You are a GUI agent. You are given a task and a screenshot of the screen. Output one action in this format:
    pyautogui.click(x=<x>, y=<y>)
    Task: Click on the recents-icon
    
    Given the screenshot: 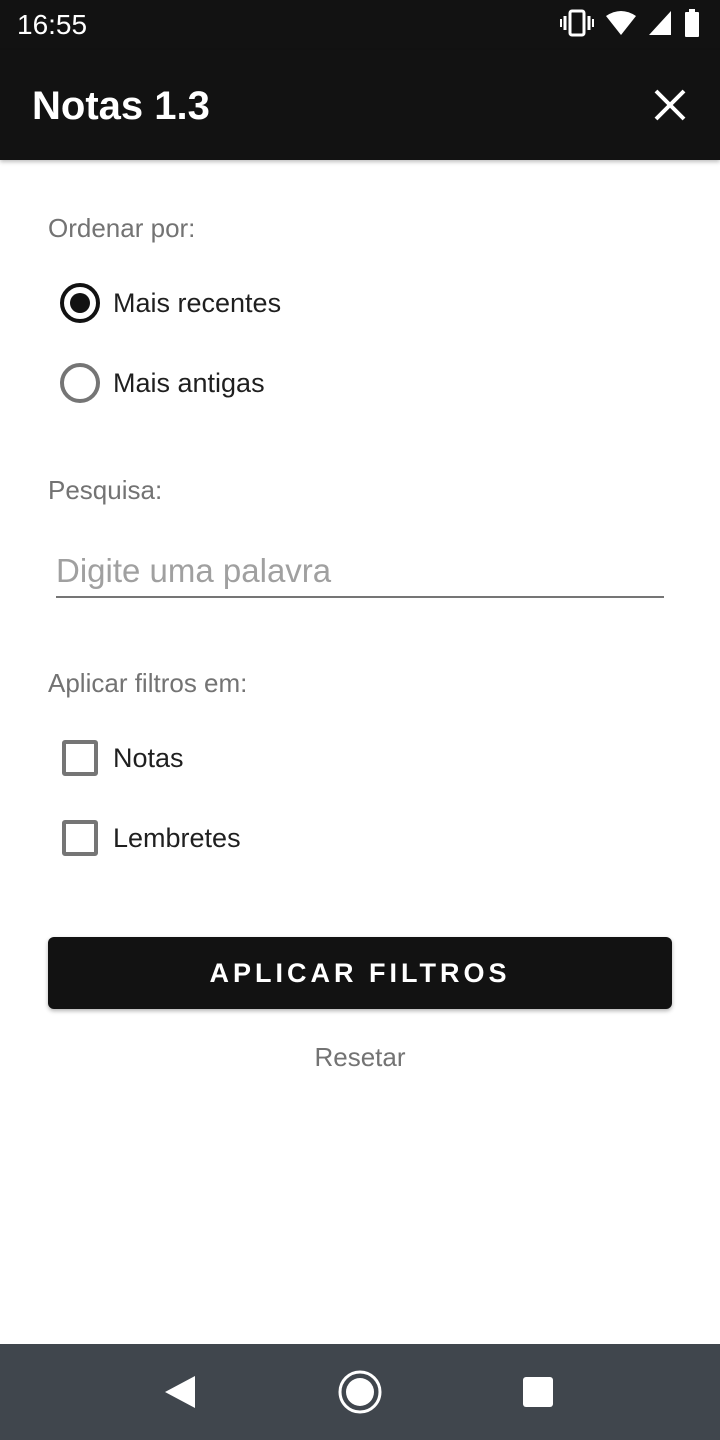 What is the action you would take?
    pyautogui.click(x=538, y=1392)
    